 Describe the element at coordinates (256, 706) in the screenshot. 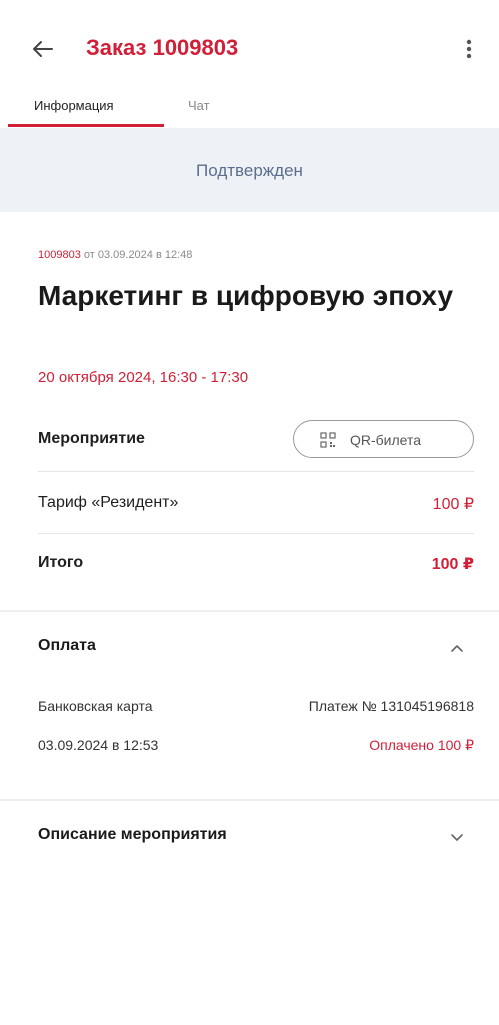

I see `payment-method-row: Банковская карта Платеж № 131045196818` at that location.